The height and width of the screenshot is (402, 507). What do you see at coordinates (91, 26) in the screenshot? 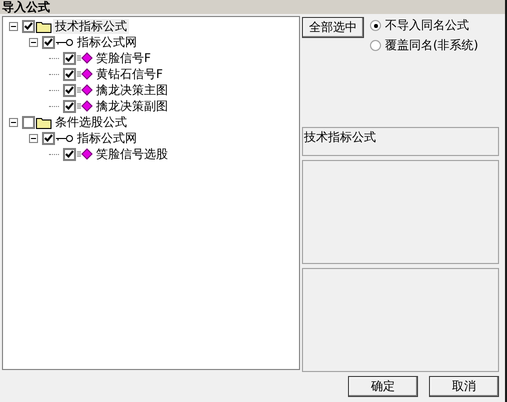
I see `tree-item: 技术指标公式` at bounding box center [91, 26].